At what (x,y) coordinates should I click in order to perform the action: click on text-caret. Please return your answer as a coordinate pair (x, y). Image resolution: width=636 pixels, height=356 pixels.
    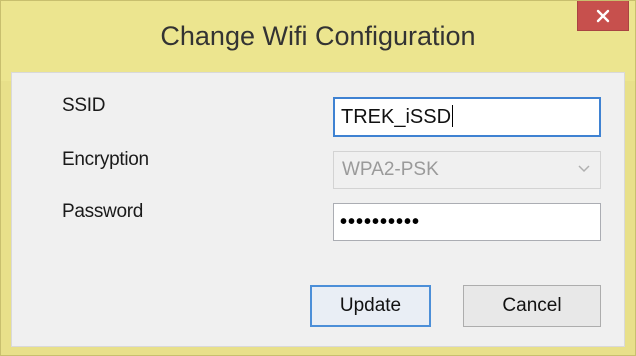
    Looking at the image, I should click on (453, 116).